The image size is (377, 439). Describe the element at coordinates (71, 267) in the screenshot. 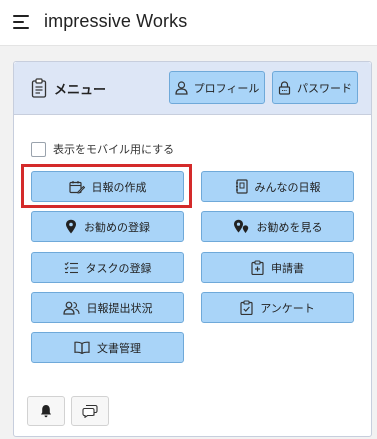

I see `checklist-icon` at that location.